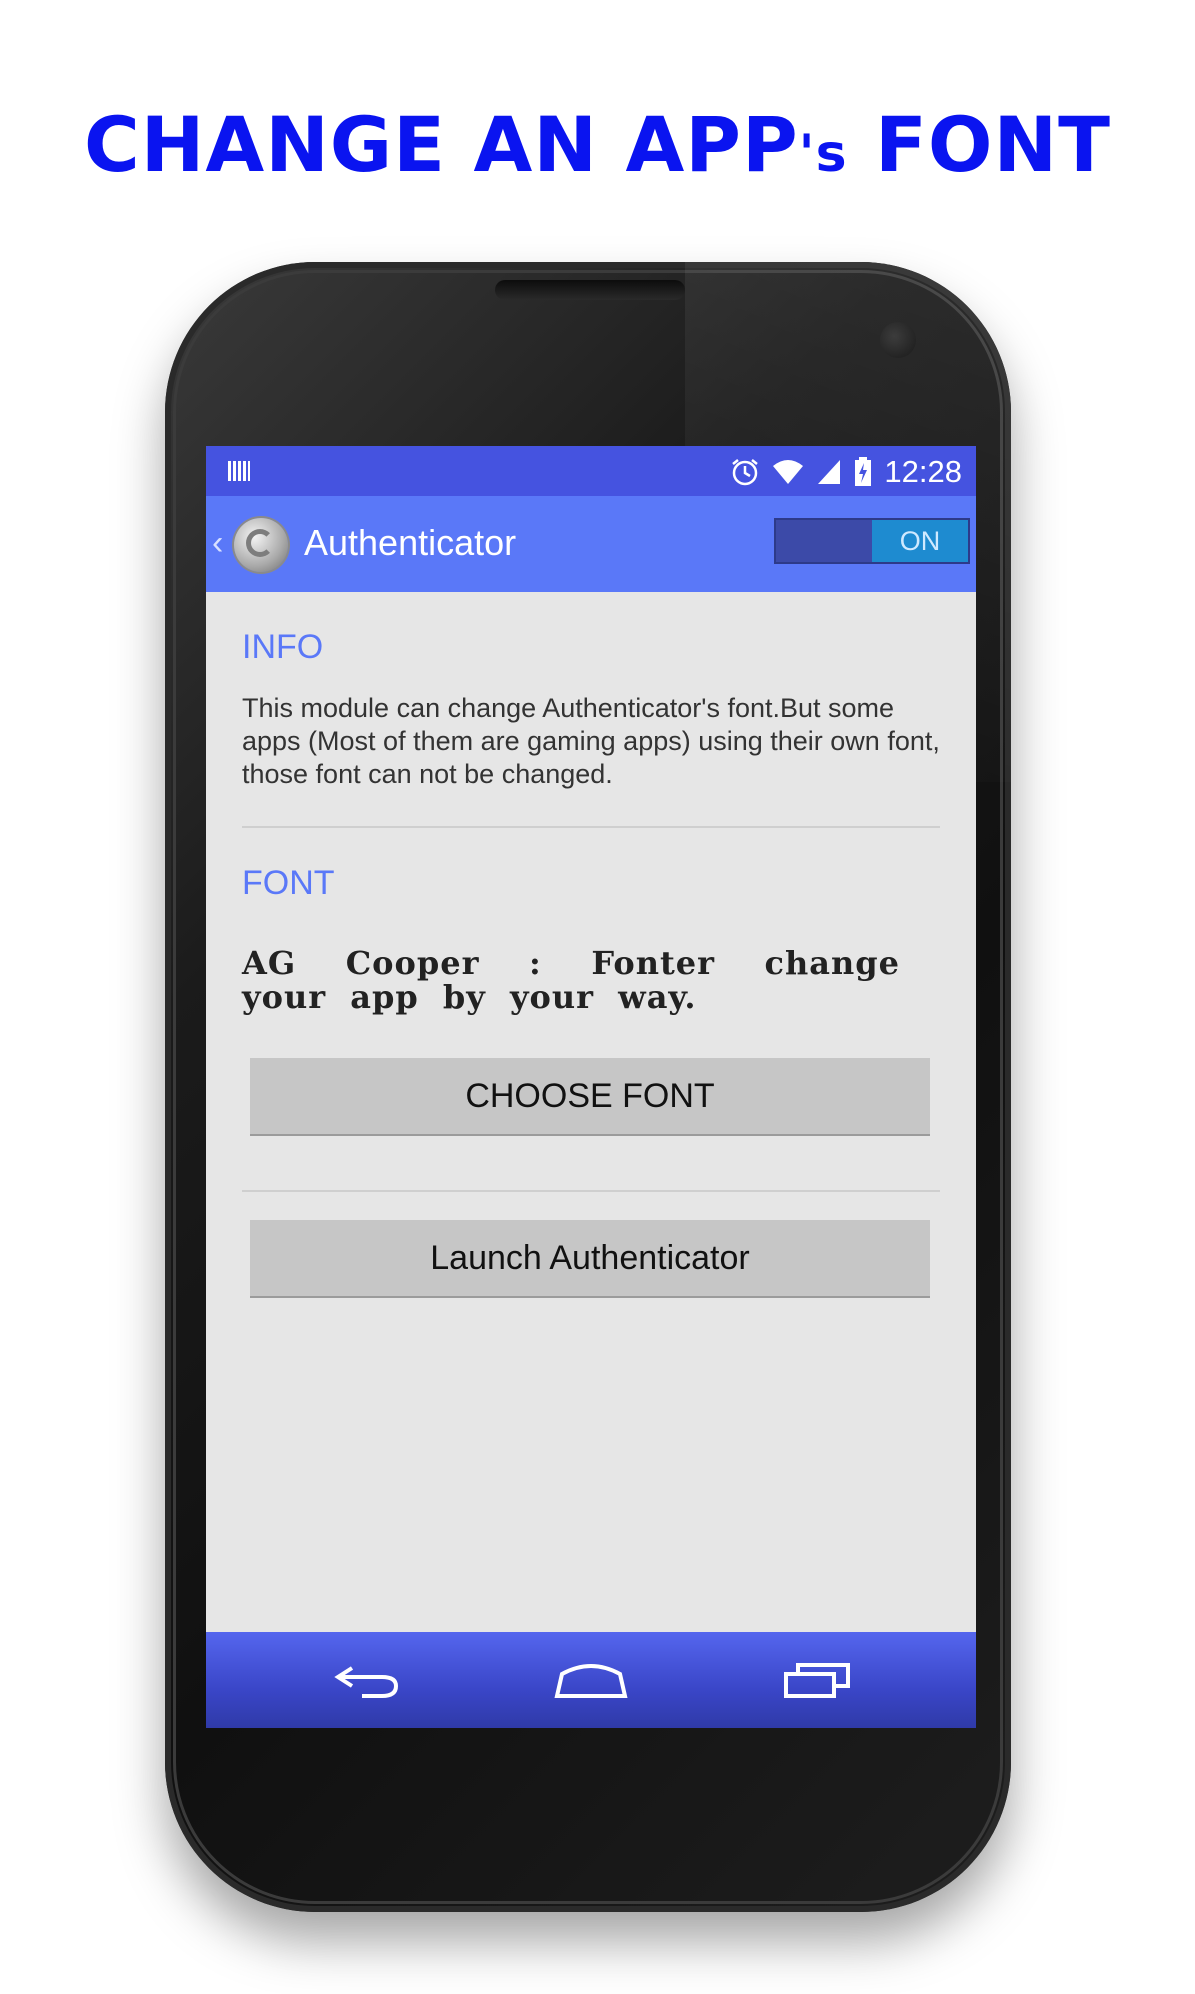 The width and height of the screenshot is (1195, 1994). I want to click on headline-part-3: FONT, so click(979, 144).